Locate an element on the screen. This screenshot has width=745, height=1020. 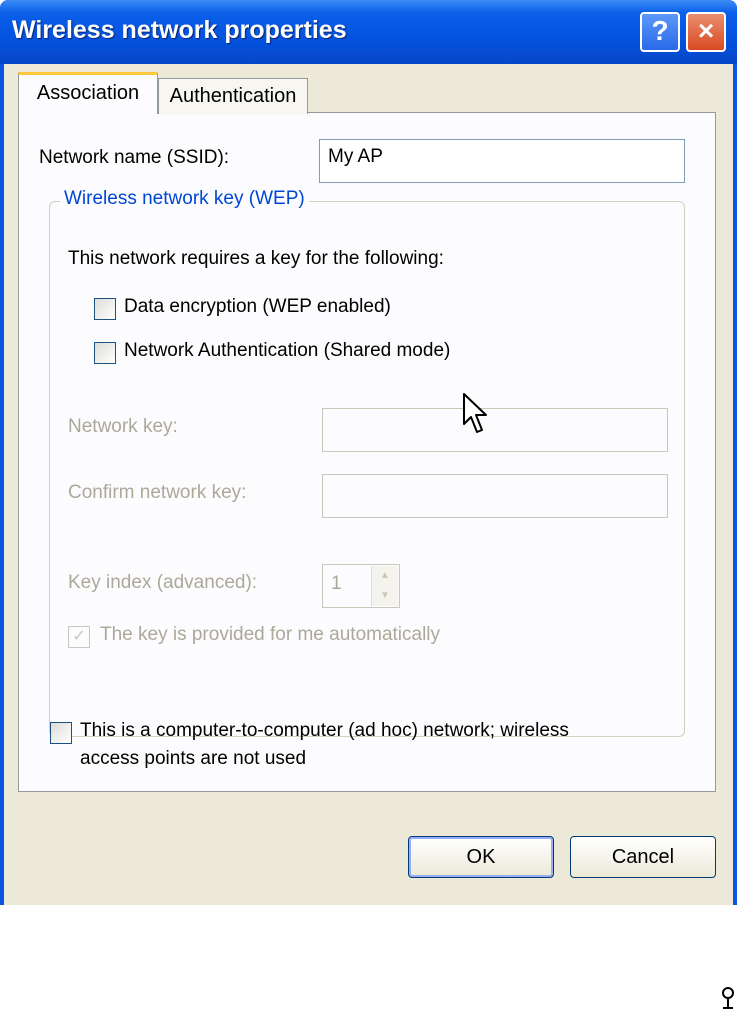
network-key-input is located at coordinates (495, 430).